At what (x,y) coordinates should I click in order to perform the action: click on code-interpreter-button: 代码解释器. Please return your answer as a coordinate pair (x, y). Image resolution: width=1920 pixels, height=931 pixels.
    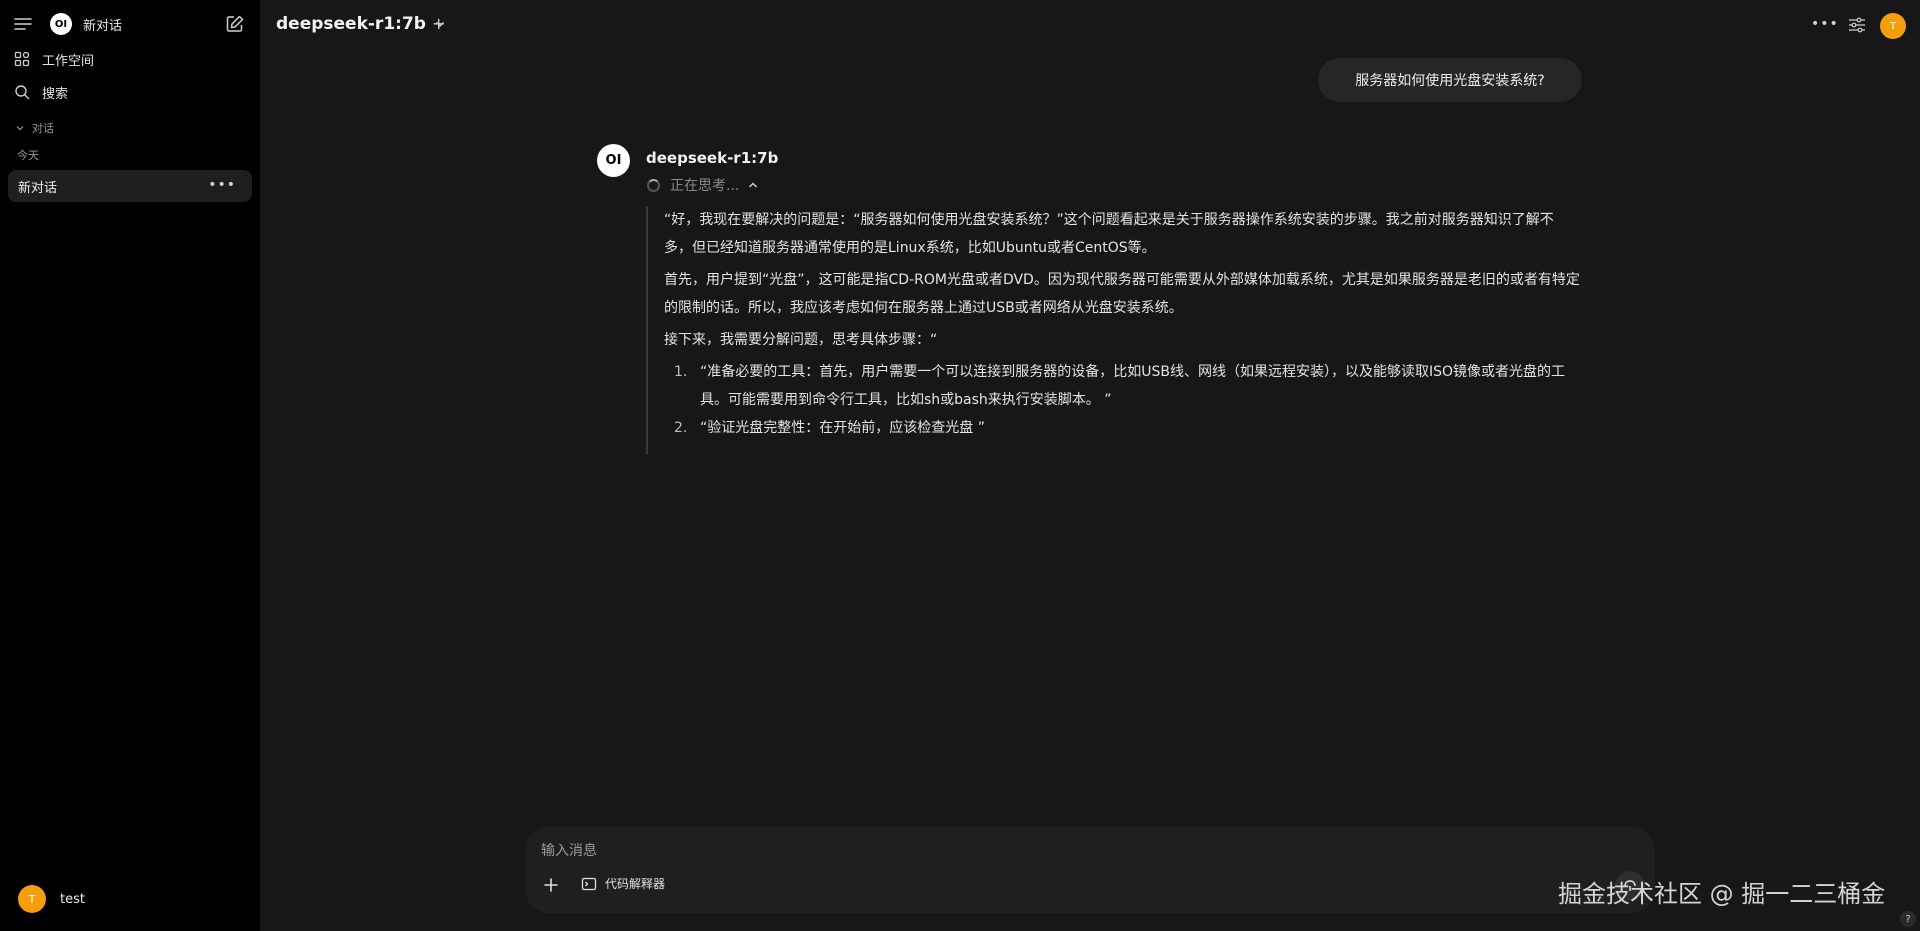
    Looking at the image, I should click on (623, 883).